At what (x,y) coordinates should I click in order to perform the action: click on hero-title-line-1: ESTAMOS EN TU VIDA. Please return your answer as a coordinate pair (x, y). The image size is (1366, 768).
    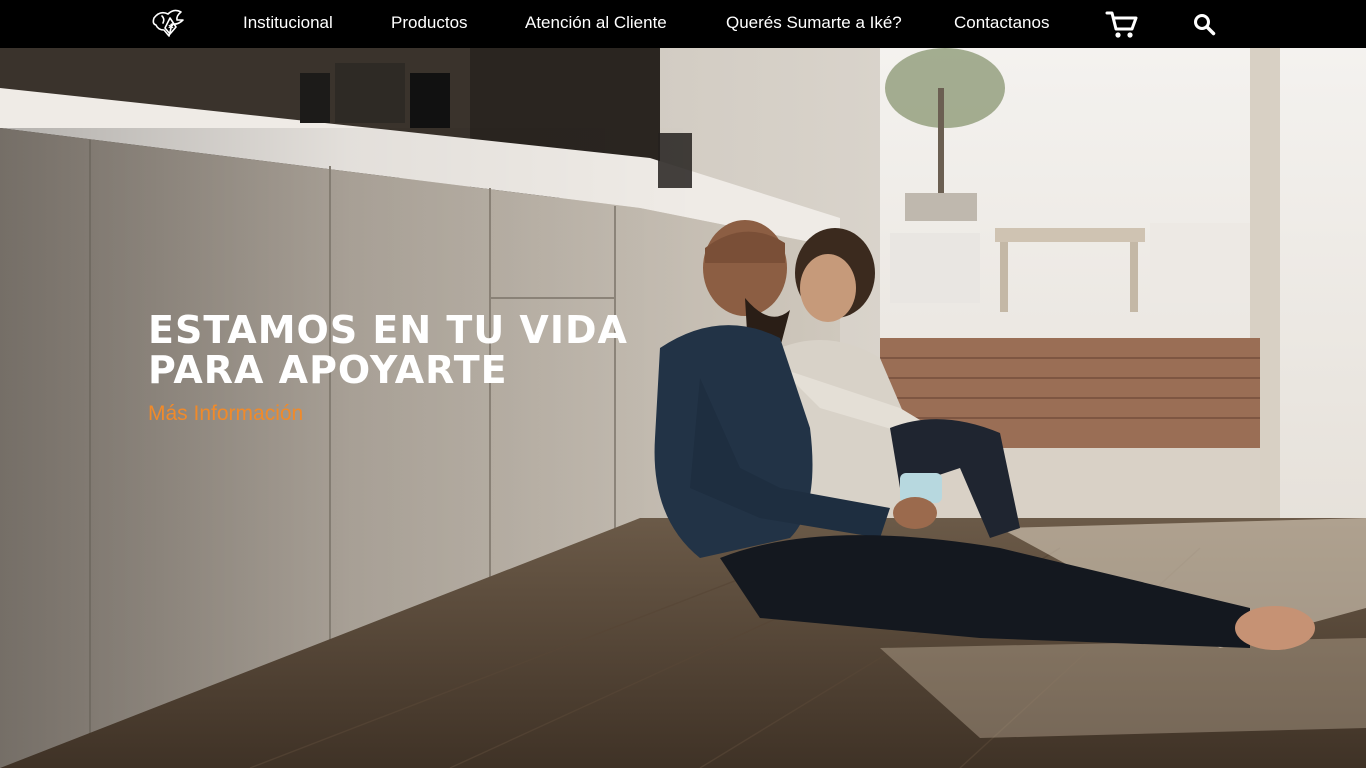
    Looking at the image, I should click on (388, 330).